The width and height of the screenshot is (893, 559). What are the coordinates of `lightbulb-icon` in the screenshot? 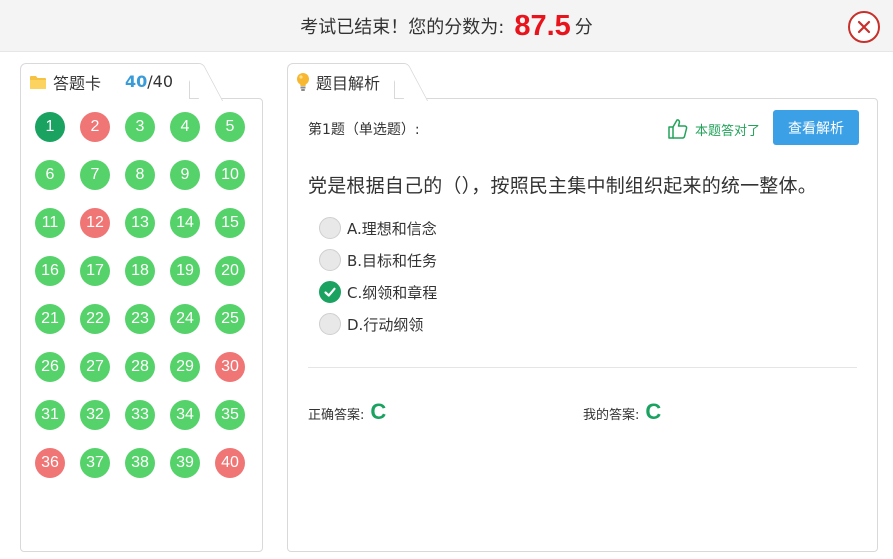 It's located at (303, 82).